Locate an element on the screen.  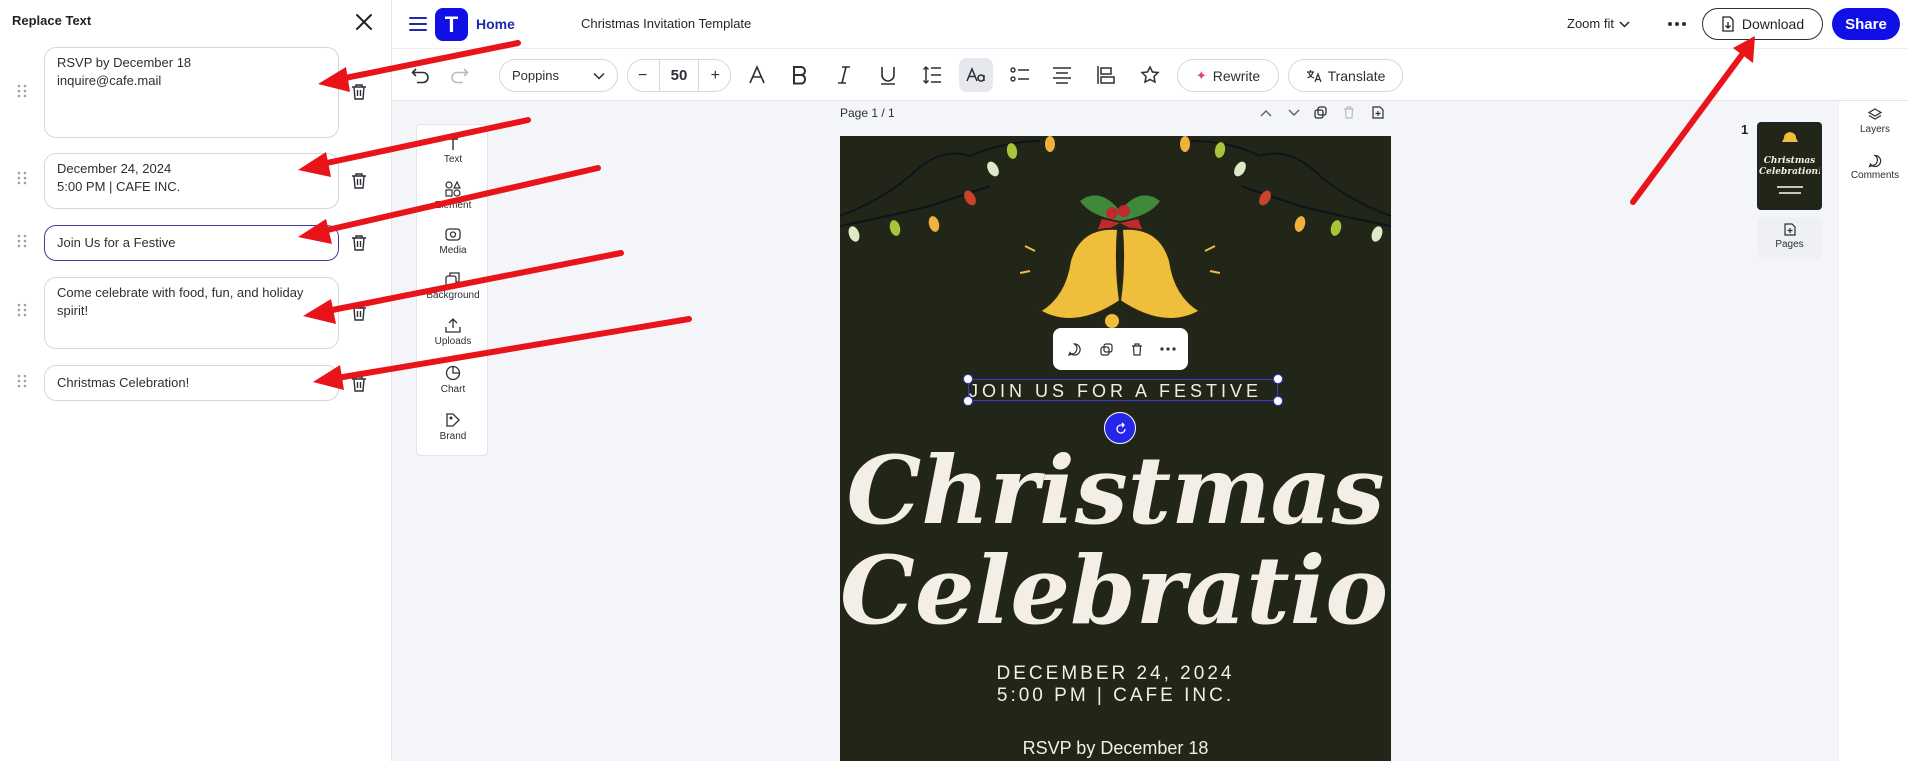
tool-uploads: Uploads is located at coordinates (453, 332).